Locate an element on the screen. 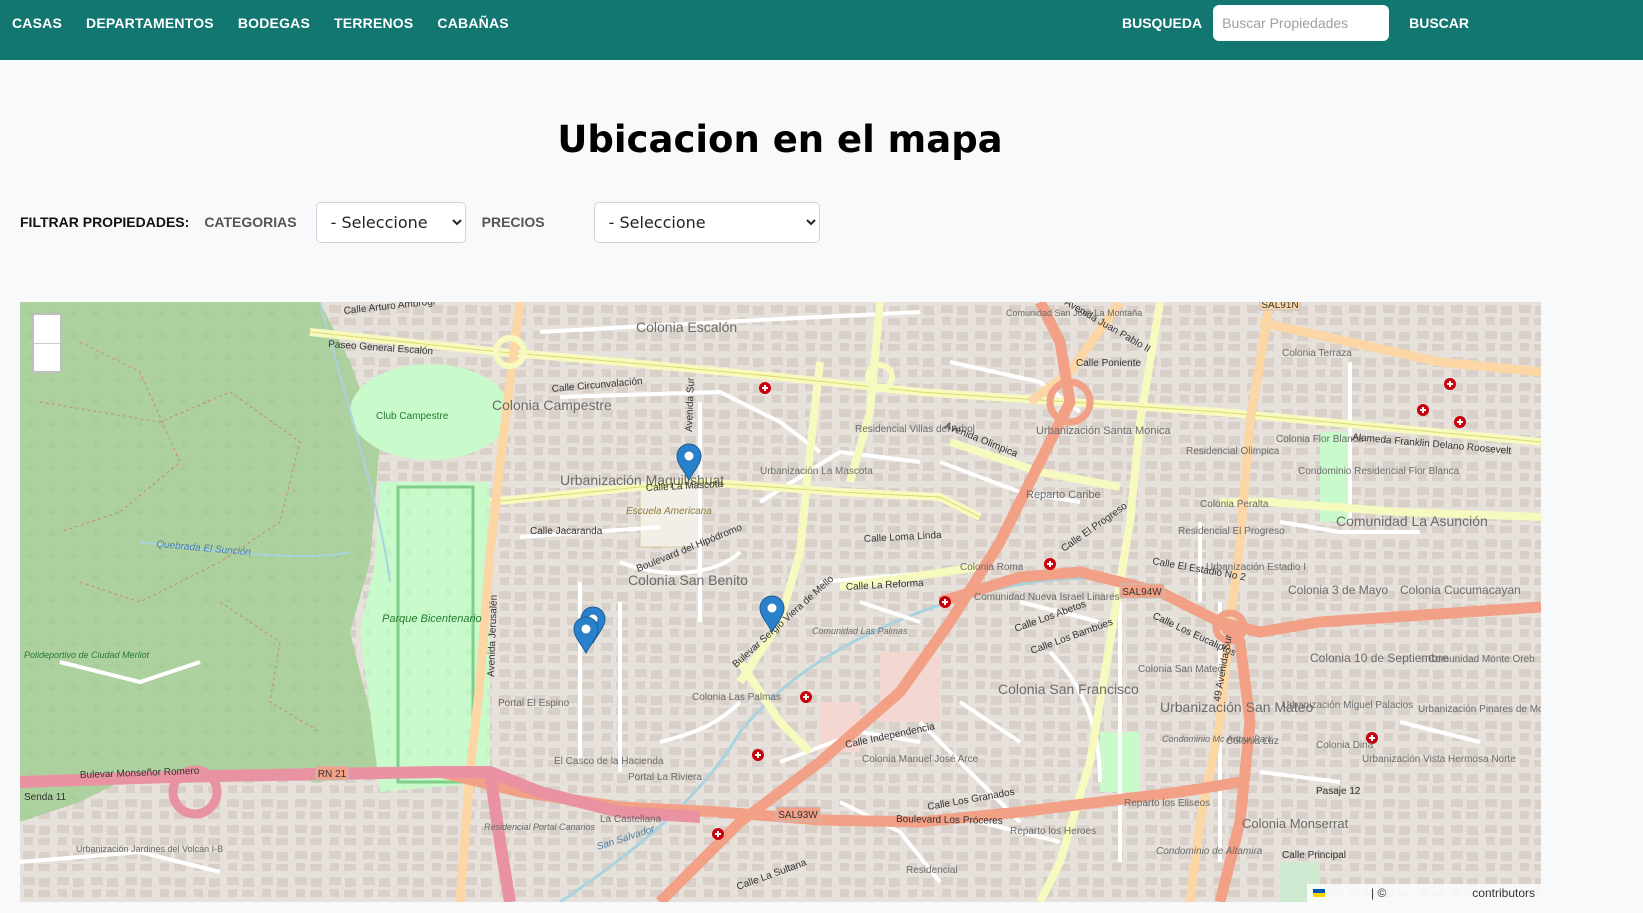 Image resolution: width=1643 pixels, height=913 pixels. attribution-text: contributors is located at coordinates (1503, 893).